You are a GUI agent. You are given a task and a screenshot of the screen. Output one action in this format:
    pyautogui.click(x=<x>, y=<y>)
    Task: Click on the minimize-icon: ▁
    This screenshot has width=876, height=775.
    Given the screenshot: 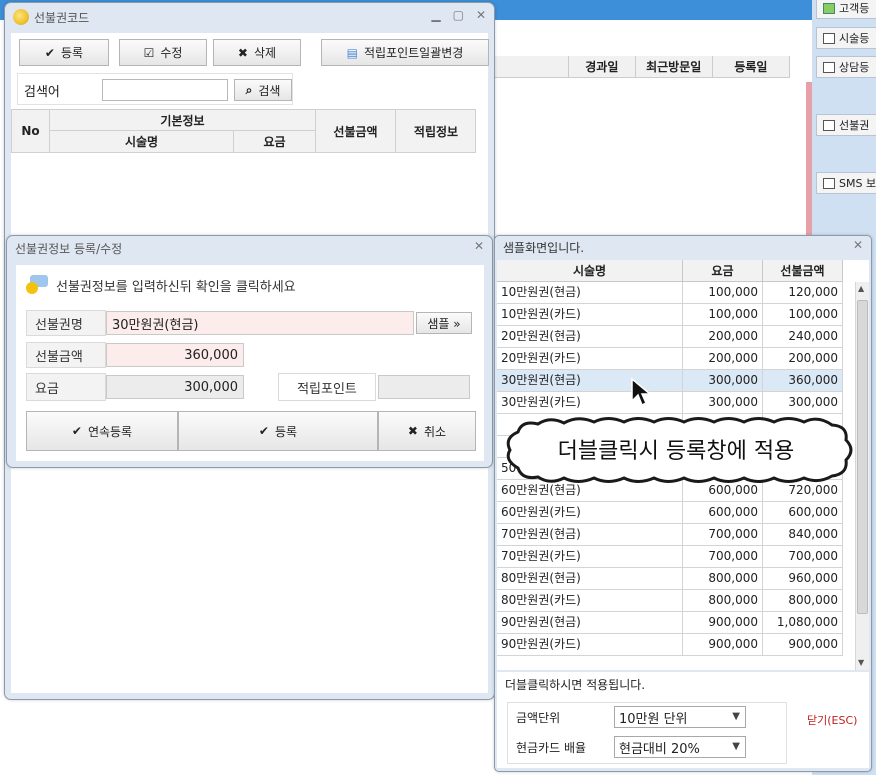 What is the action you would take?
    pyautogui.click(x=435, y=15)
    